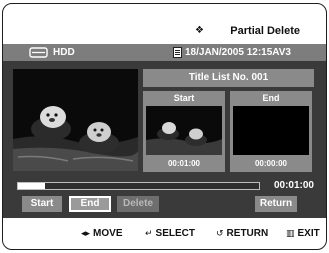 This screenshot has width=329, height=253. I want to click on return-hint: ↺ RETURN, so click(242, 233).